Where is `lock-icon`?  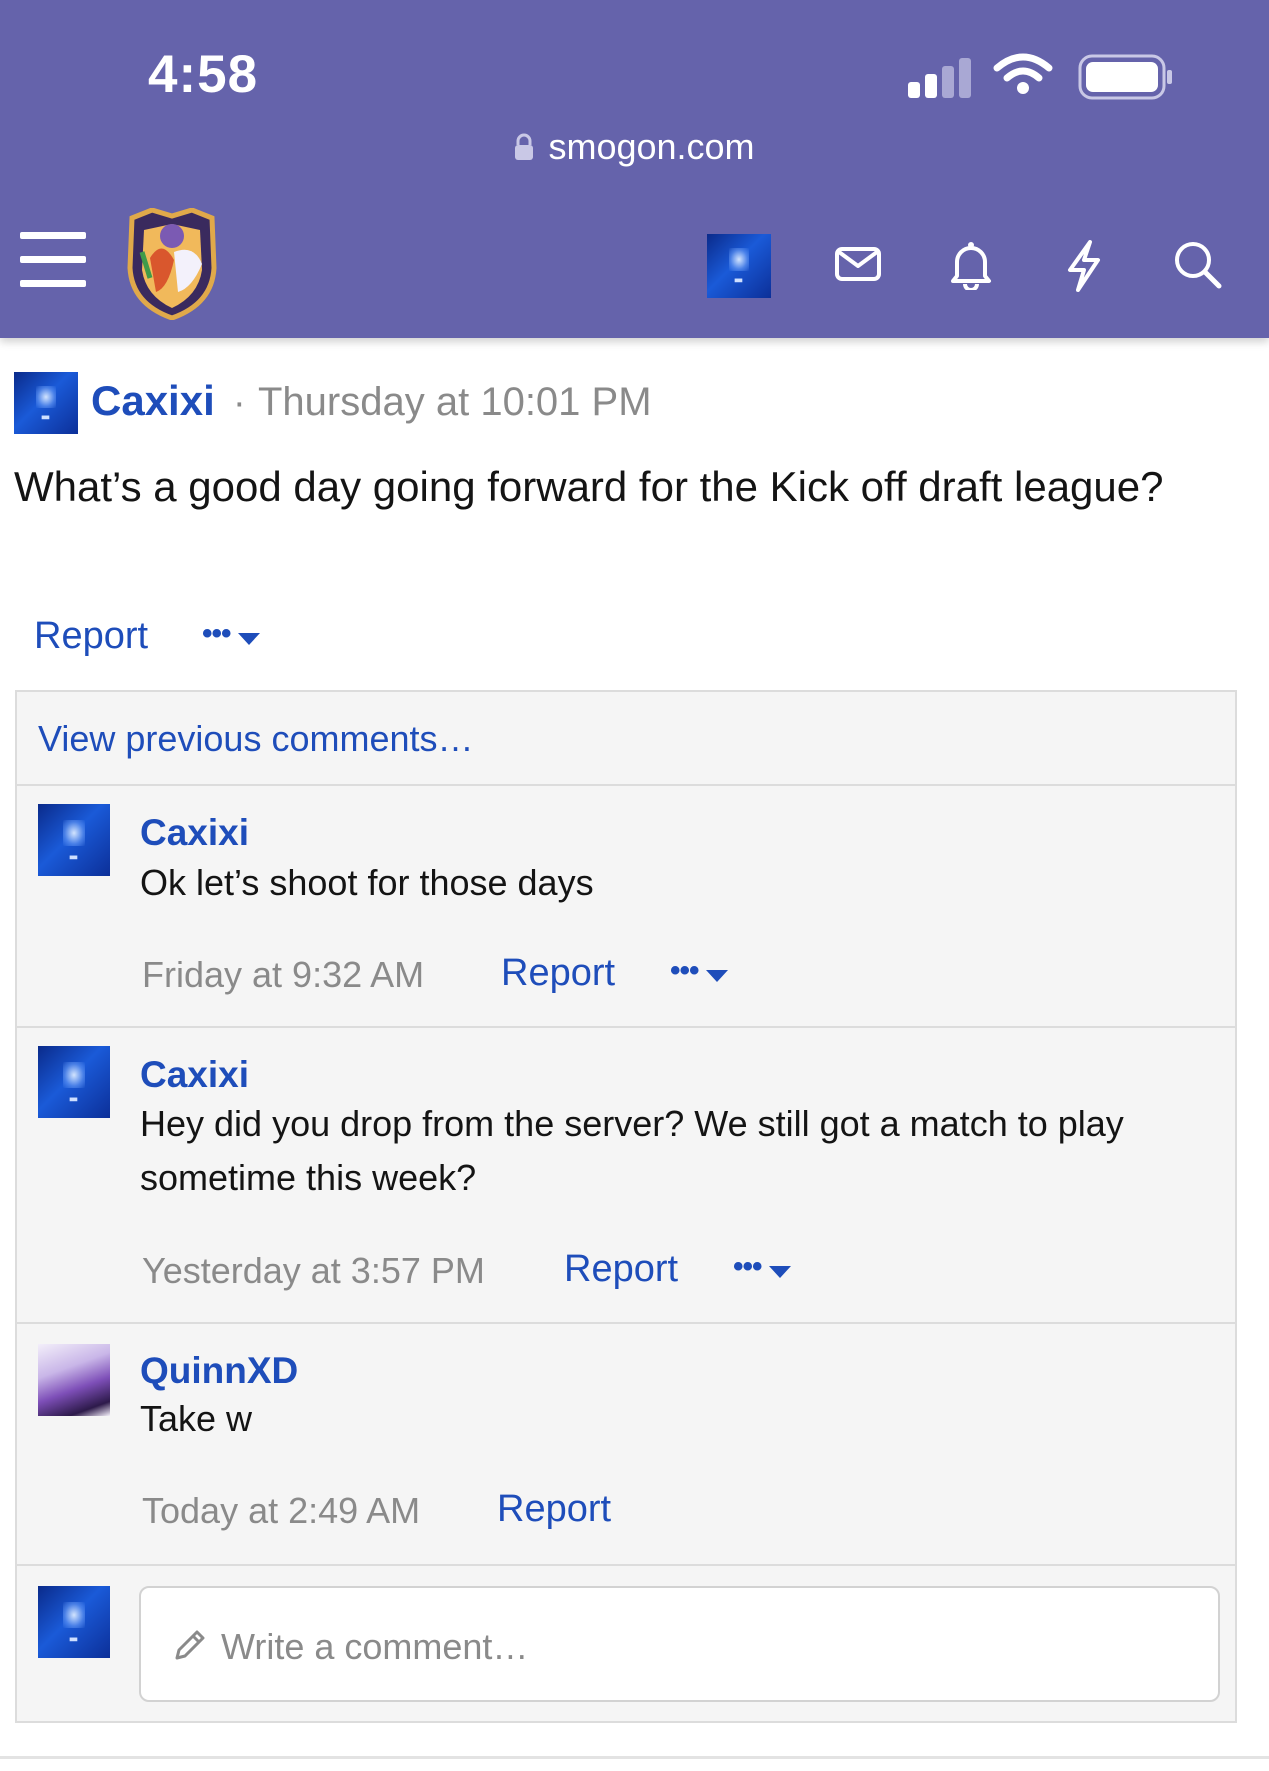 lock-icon is located at coordinates (524, 146).